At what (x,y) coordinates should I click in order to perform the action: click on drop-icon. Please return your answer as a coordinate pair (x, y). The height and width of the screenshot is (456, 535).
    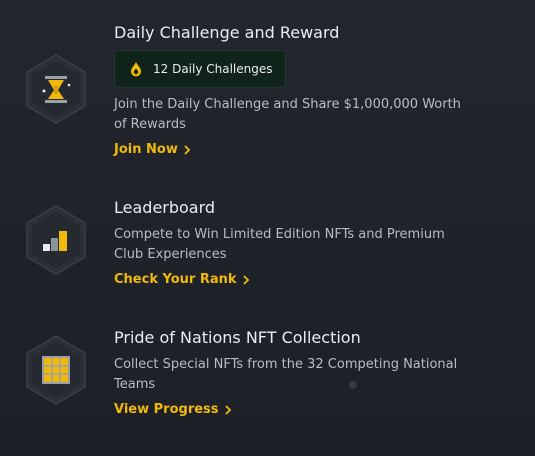
    Looking at the image, I should click on (136, 69).